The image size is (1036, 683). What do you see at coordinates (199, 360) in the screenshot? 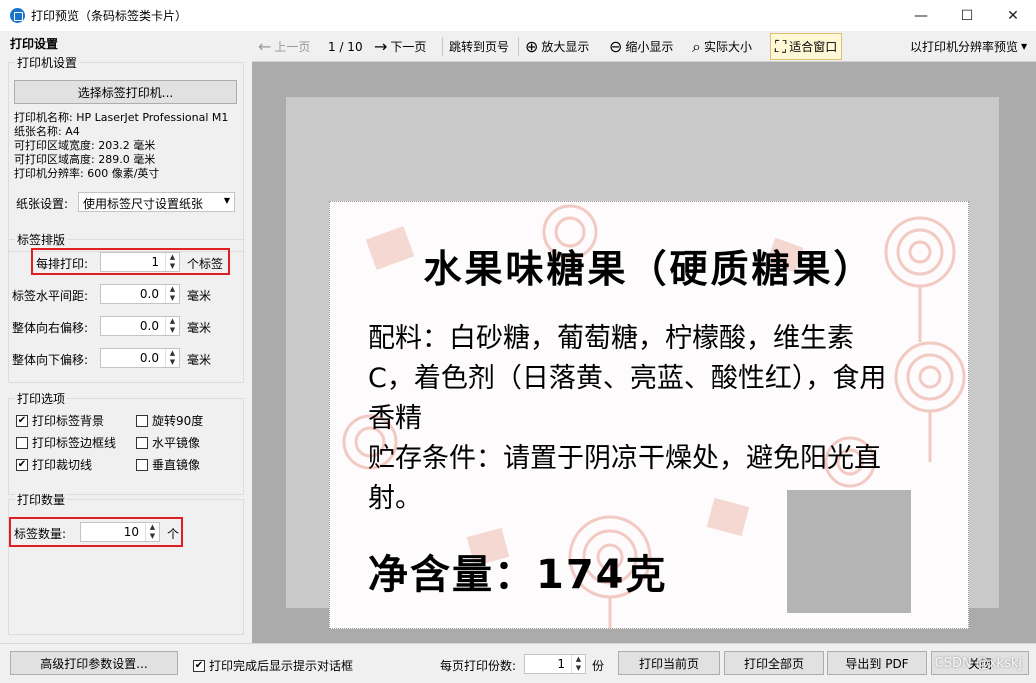
I see `down-offset-unit: 毫米` at bounding box center [199, 360].